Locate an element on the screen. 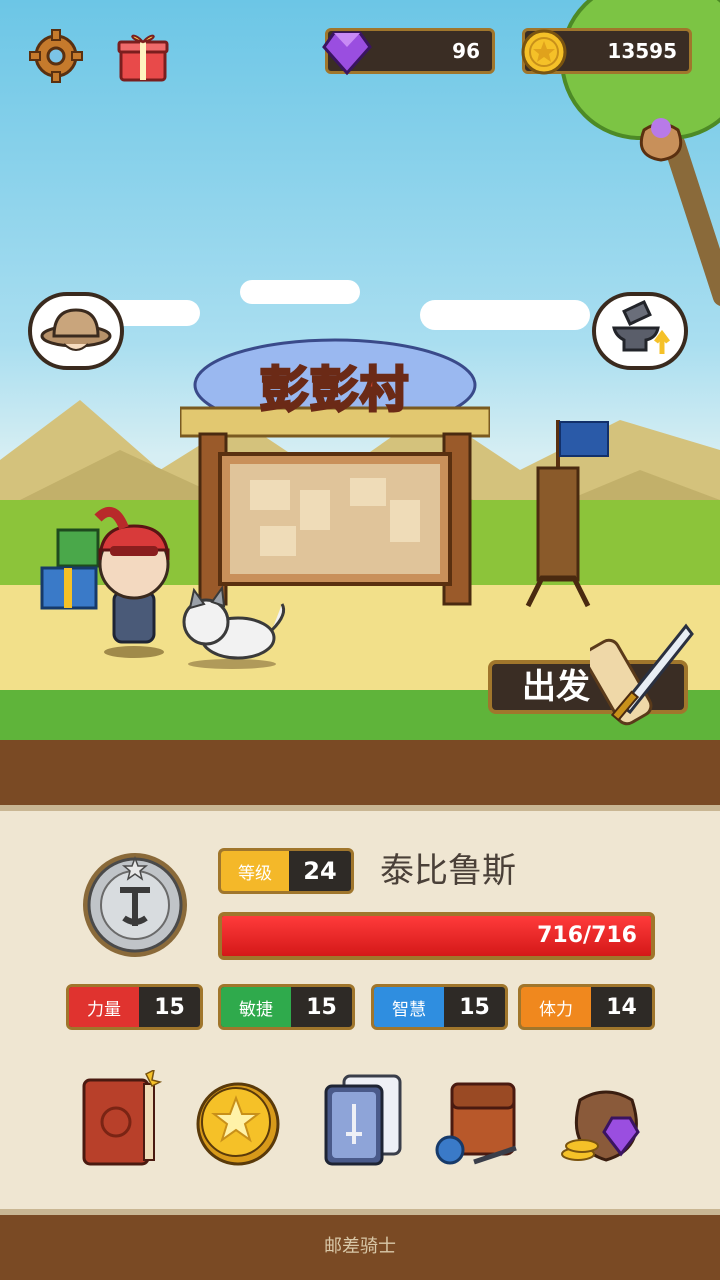  cards-icon is located at coordinates (364, 1120).